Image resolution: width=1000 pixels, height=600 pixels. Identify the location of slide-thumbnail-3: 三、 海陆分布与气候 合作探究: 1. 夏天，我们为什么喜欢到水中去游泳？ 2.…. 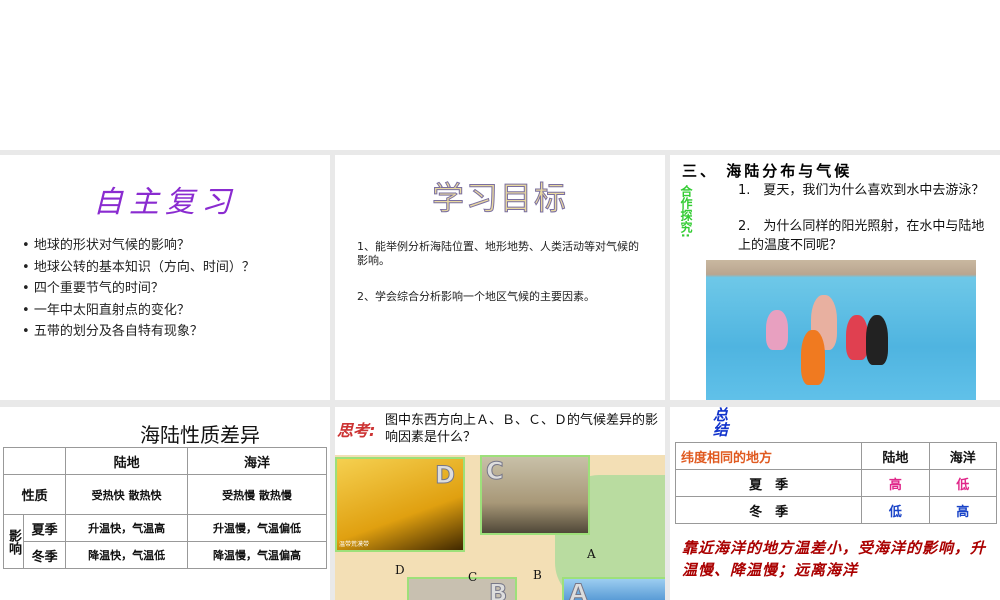
(835, 277).